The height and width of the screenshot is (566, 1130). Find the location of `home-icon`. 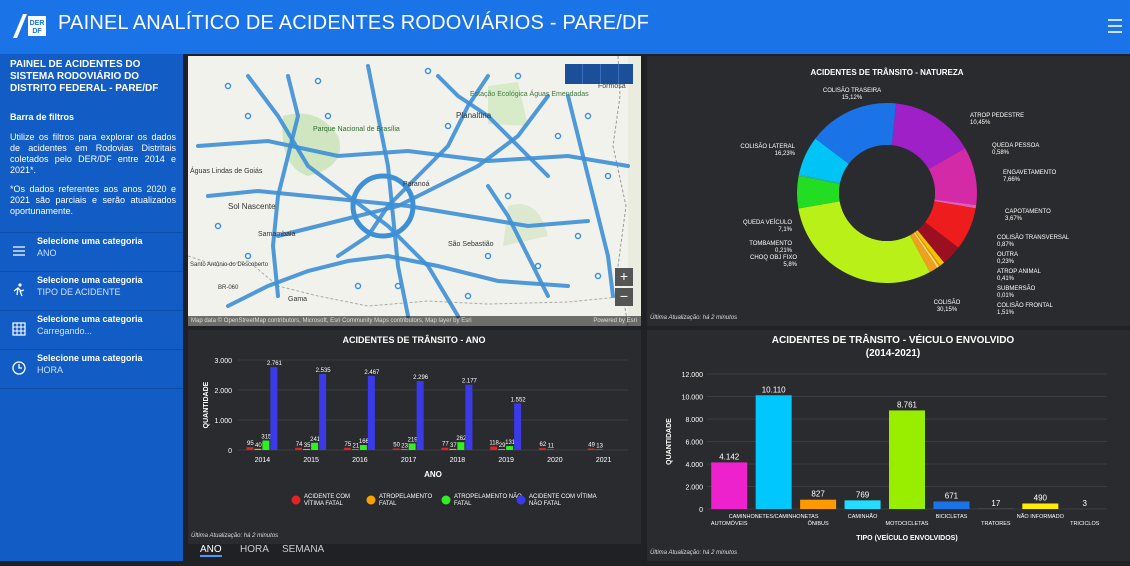

home-icon is located at coordinates (574, 74).